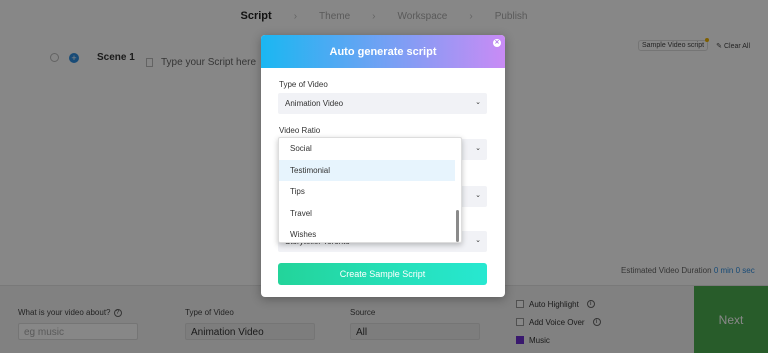  What do you see at coordinates (382, 103) in the screenshot?
I see `type-of-video-select: Animation Video ⌄` at bounding box center [382, 103].